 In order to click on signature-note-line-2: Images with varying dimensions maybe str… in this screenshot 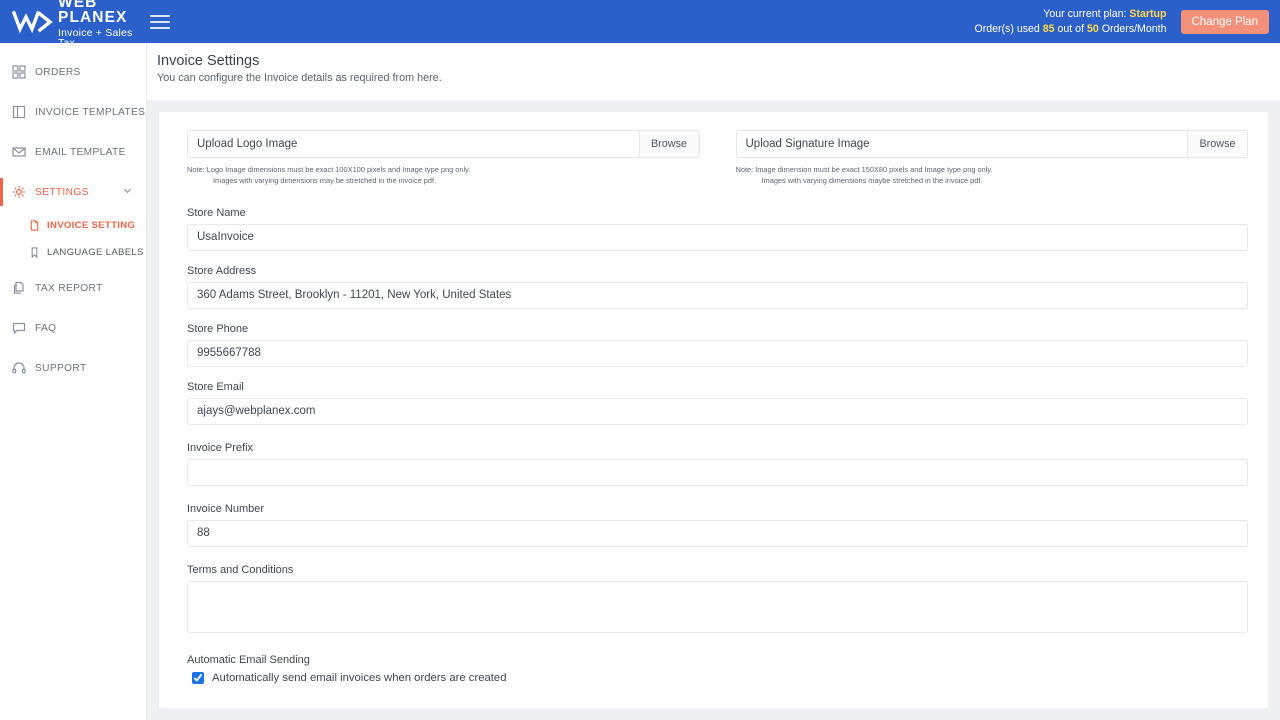, I will do `click(872, 181)`.